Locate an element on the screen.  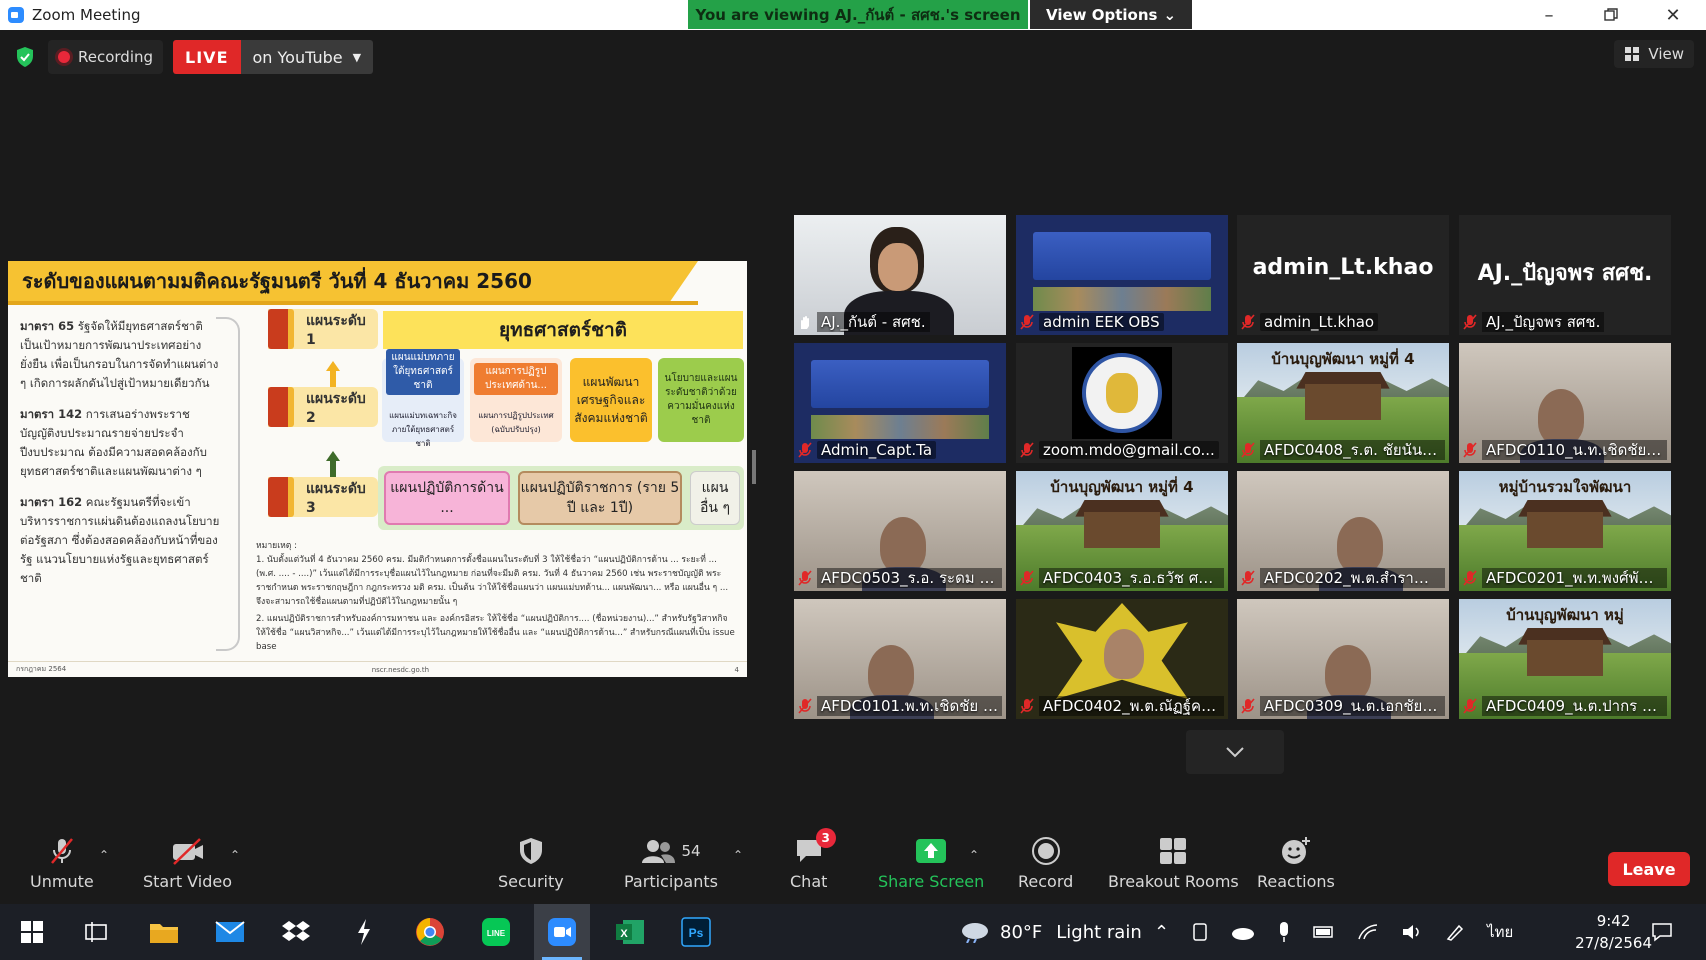
task-view-button is located at coordinates (96, 932).